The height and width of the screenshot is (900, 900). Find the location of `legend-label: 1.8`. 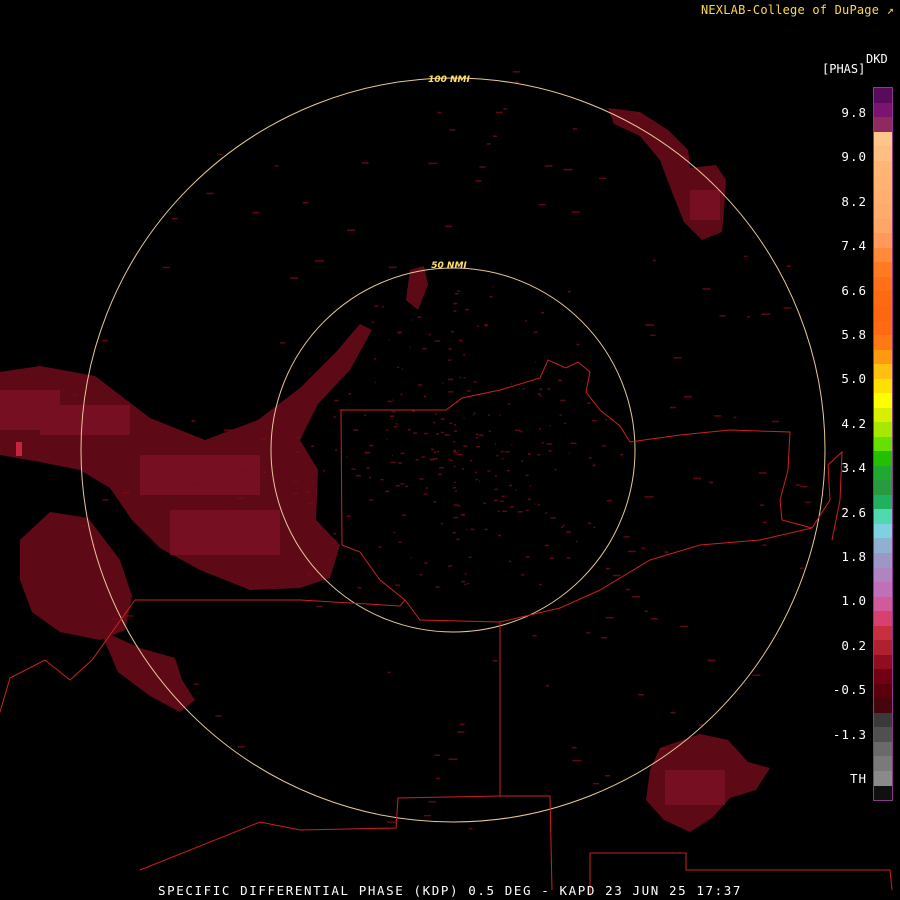

legend-label: 1.8 is located at coordinates (854, 556).